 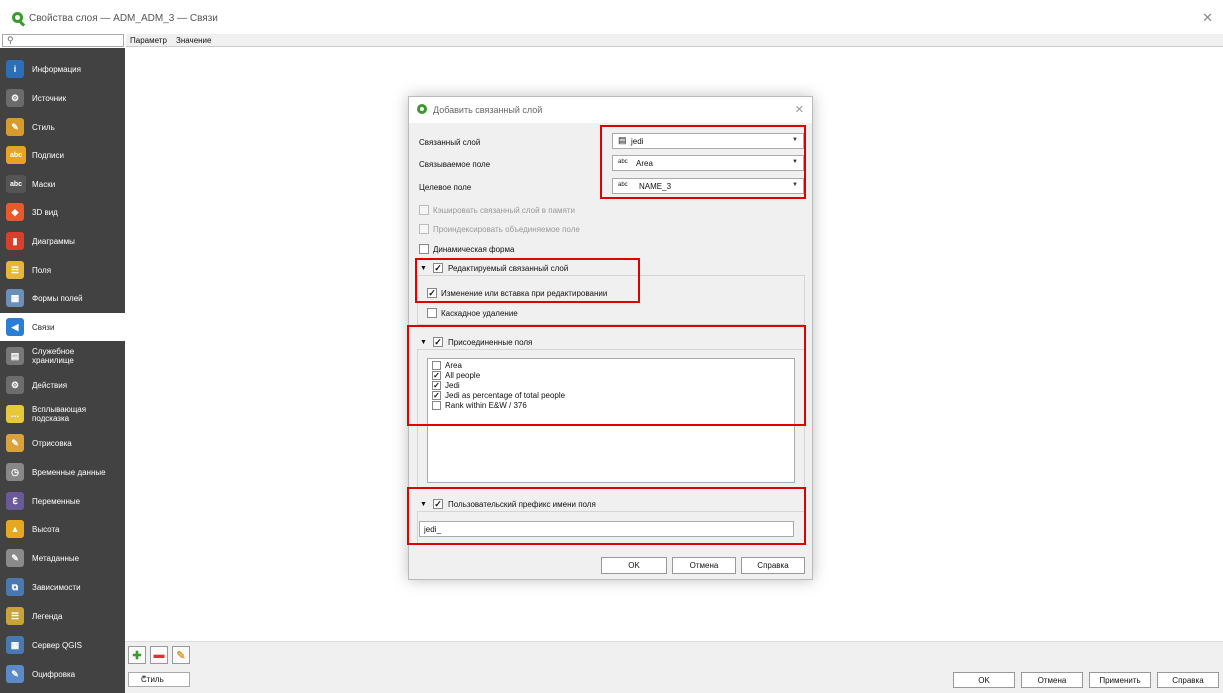 I want to click on rendering-icon: ✎, so click(x=15, y=443).